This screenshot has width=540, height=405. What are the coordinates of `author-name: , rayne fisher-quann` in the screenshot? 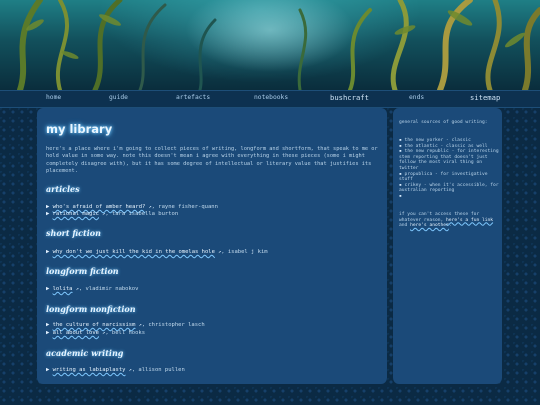 It's located at (184, 207).